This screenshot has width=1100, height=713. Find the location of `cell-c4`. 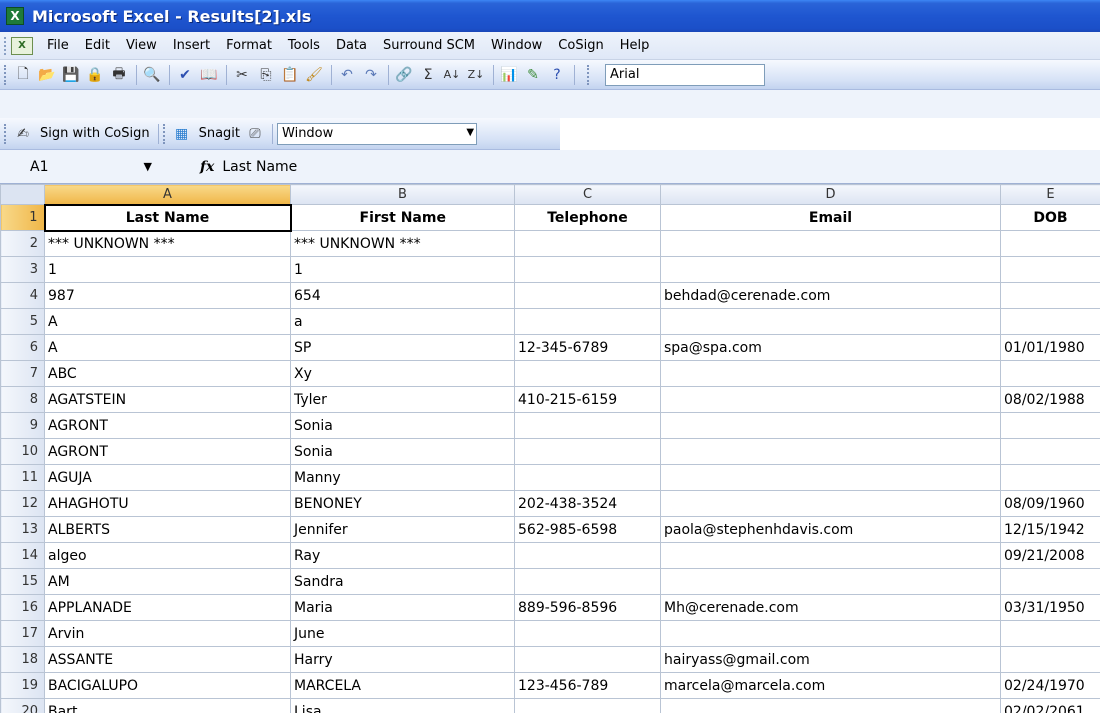

cell-c4 is located at coordinates (587, 295).